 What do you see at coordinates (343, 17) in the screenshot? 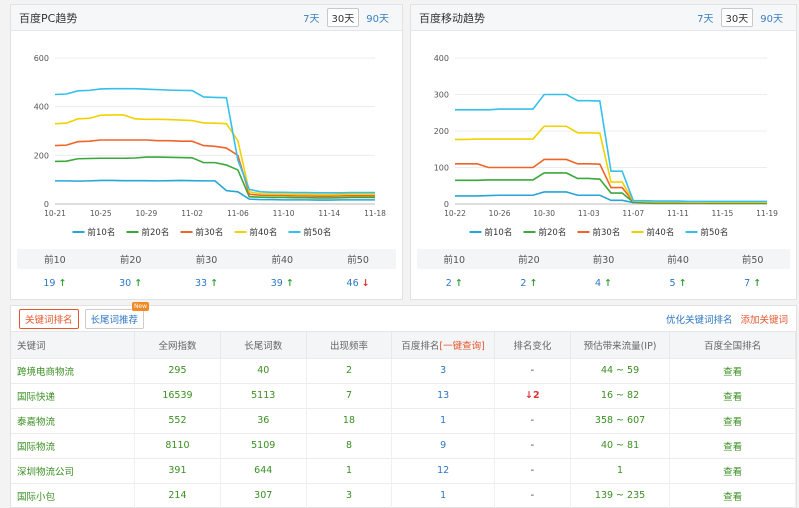
I see `pc-range-30d: 30天` at bounding box center [343, 17].